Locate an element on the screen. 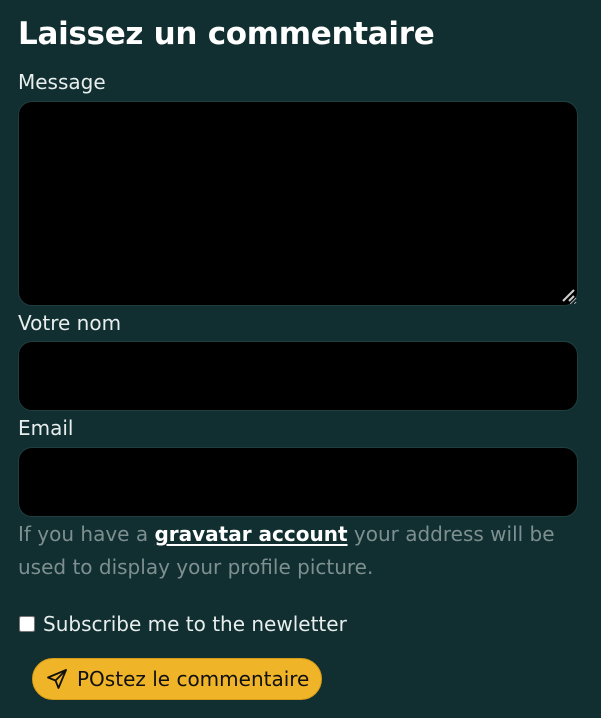 This screenshot has width=601, height=718. hint-prefix: If you have a is located at coordinates (86, 534).